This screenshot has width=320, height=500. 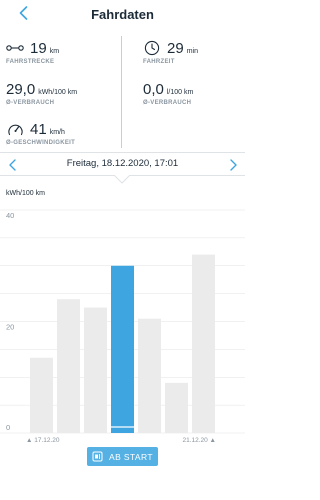 What do you see at coordinates (15, 129) in the screenshot?
I see `speedometer-icon` at bounding box center [15, 129].